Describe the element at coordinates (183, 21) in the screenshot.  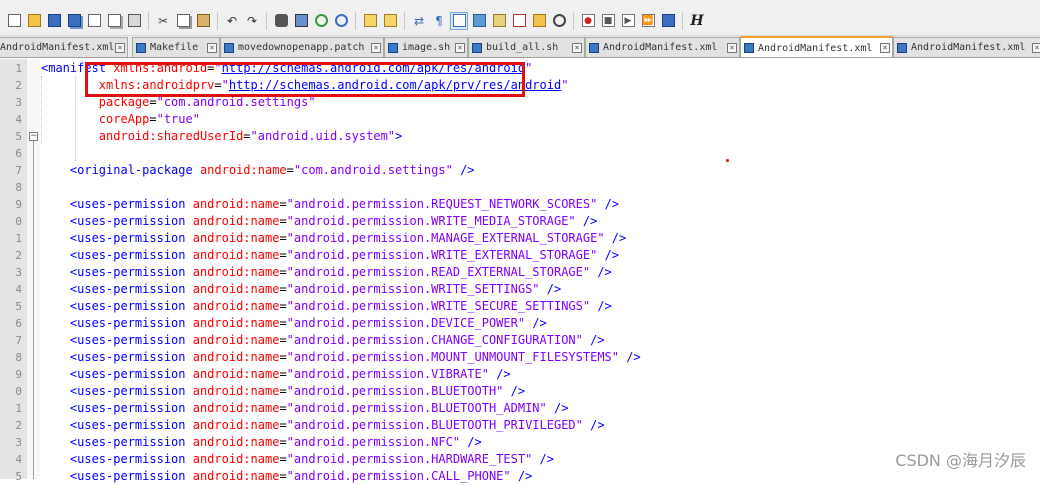
I see `copy-button` at that location.